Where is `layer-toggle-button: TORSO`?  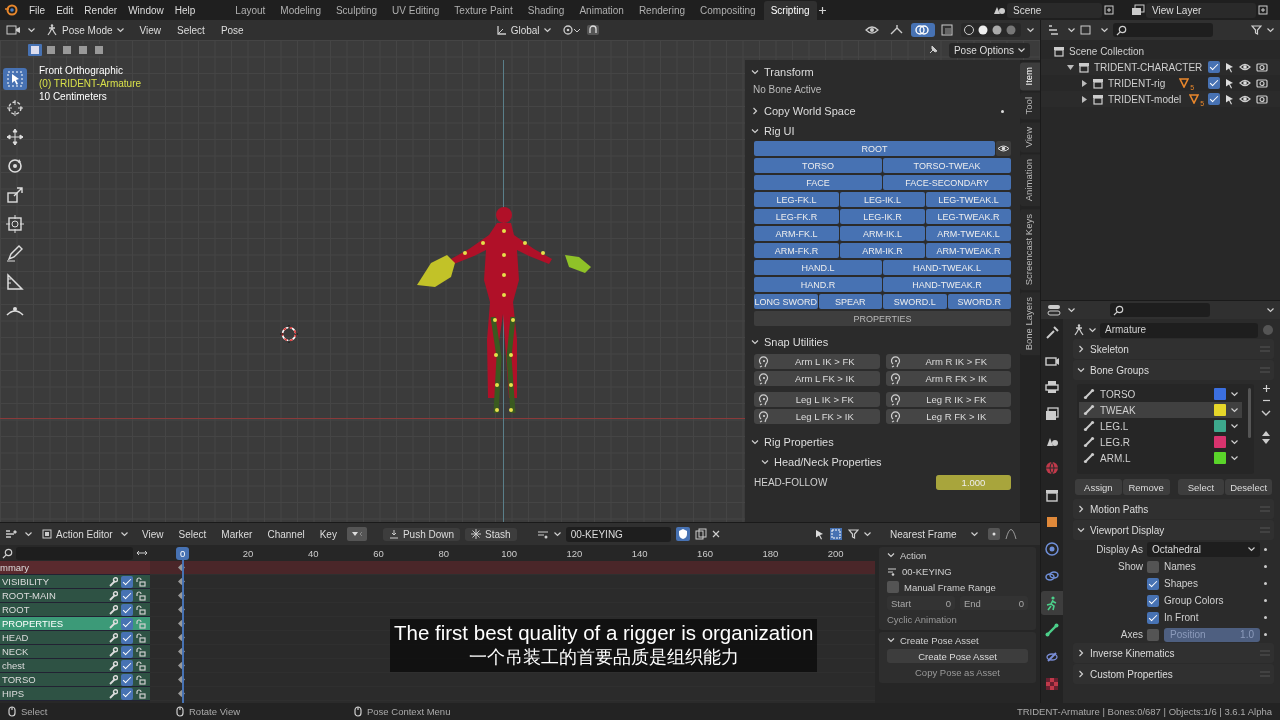
layer-toggle-button: TORSO is located at coordinates (818, 165).